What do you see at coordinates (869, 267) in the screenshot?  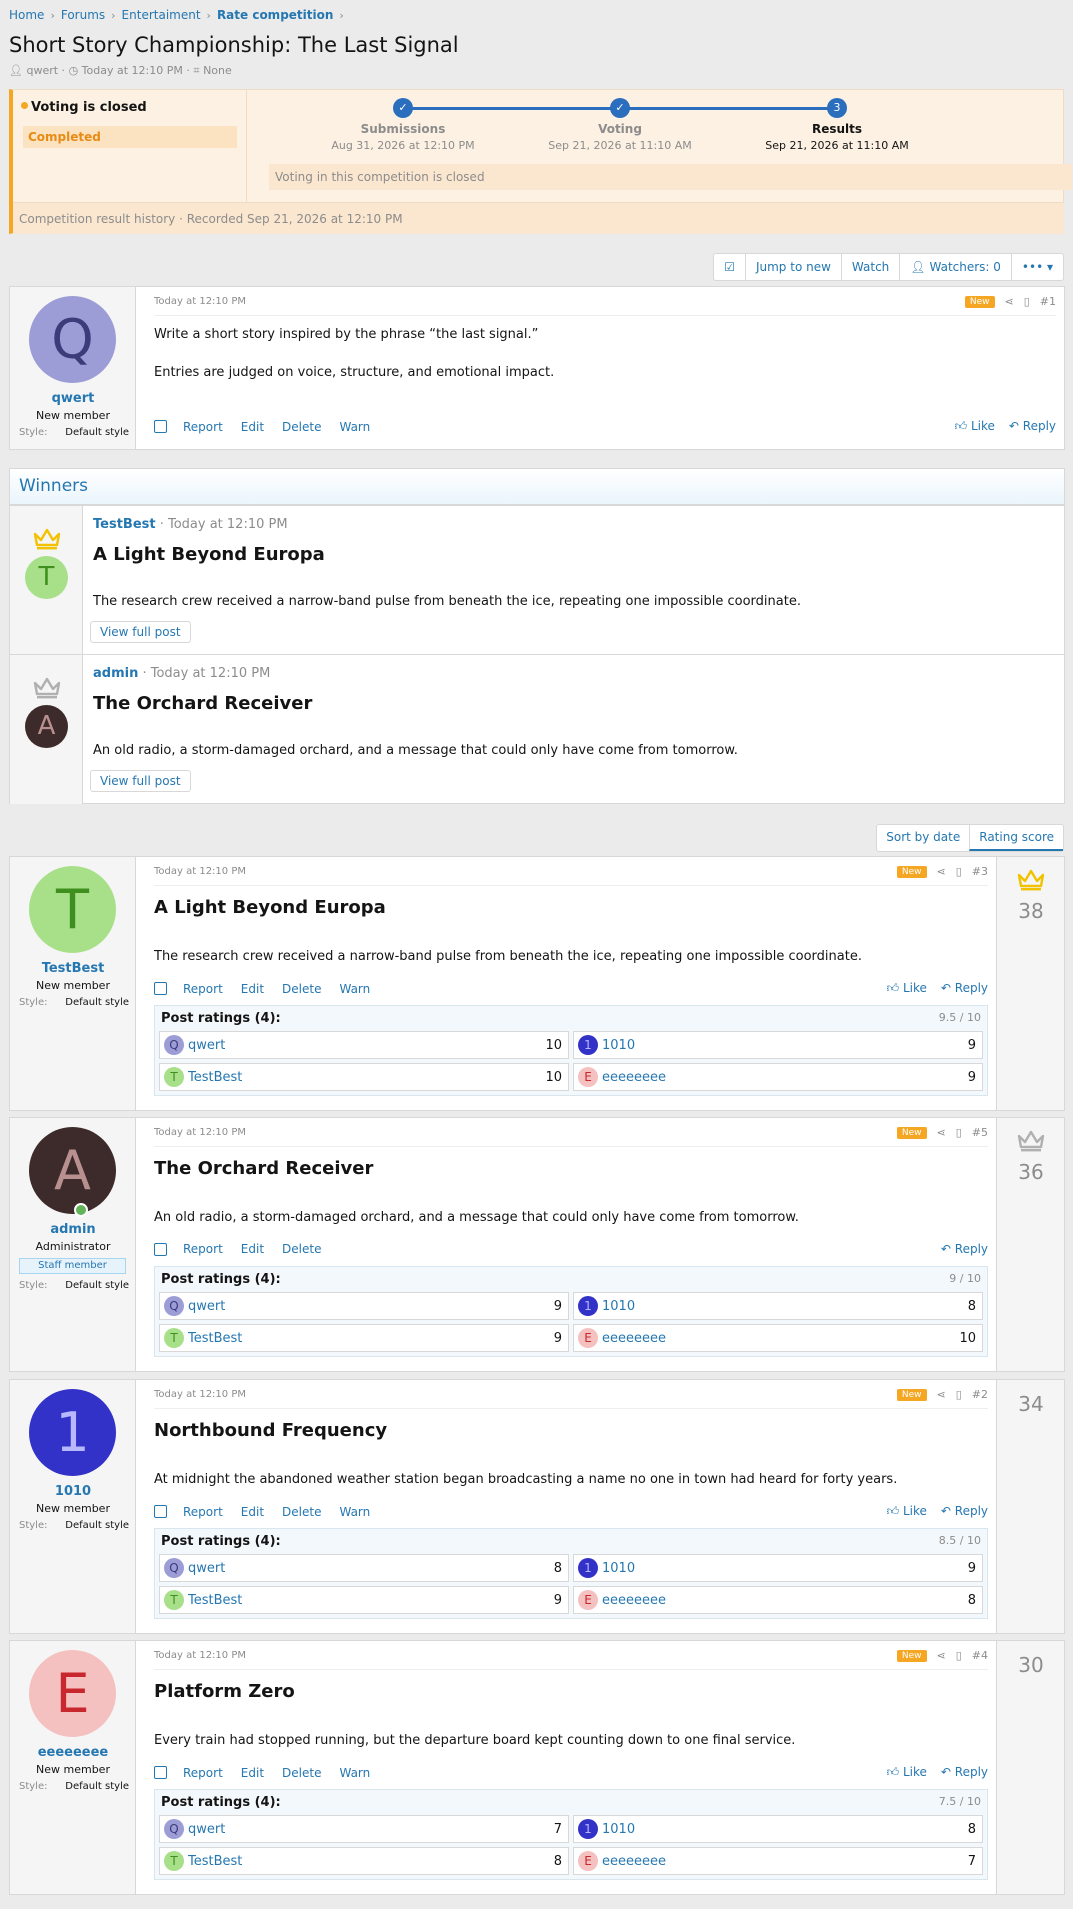 I see `watch-button: Watch` at bounding box center [869, 267].